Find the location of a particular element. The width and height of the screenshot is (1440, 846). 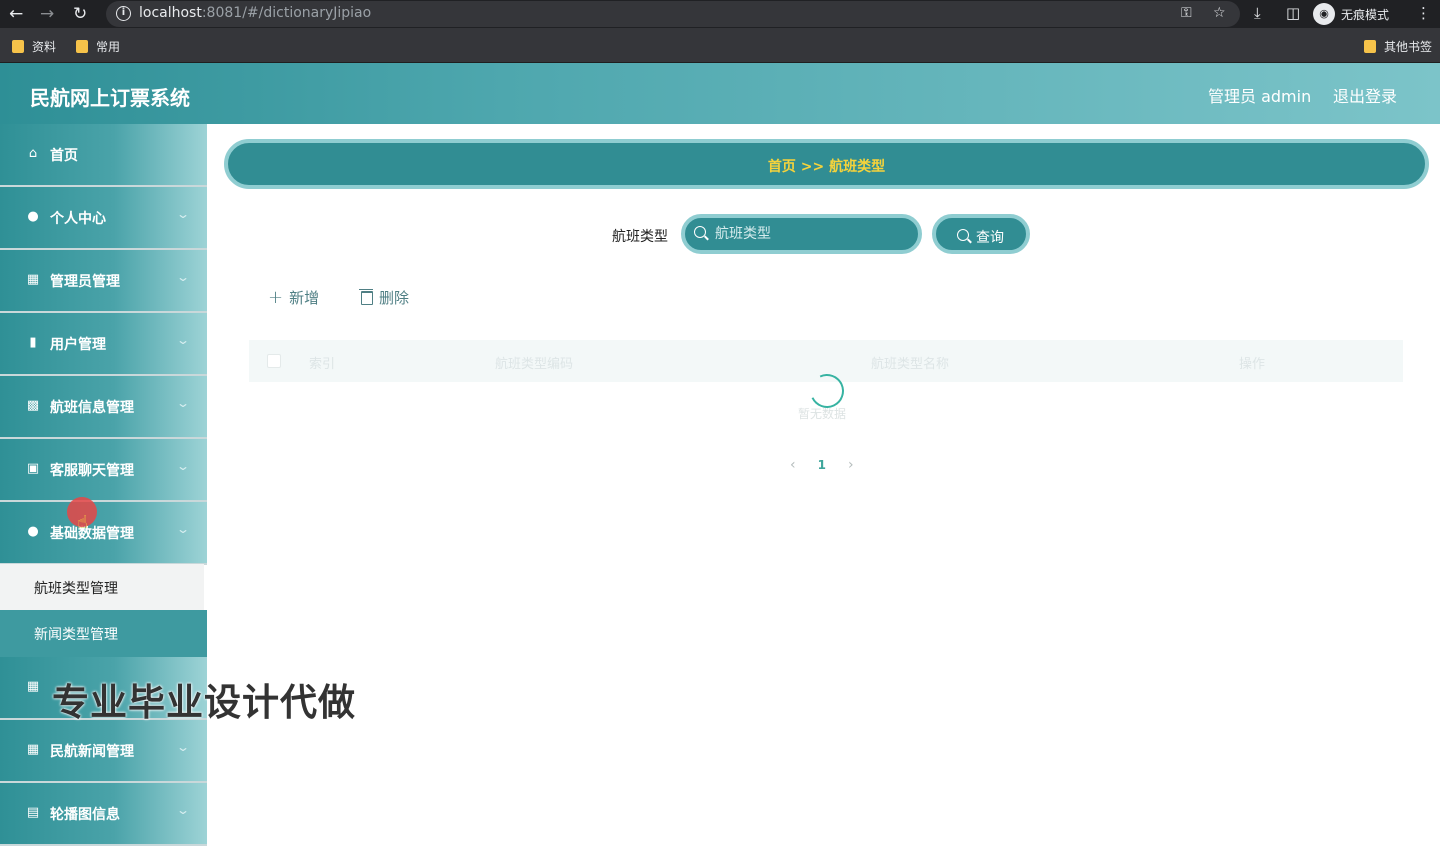

sidebar-item-news: ▦ 民航新闻管理 ⌄ is located at coordinates (103, 751).